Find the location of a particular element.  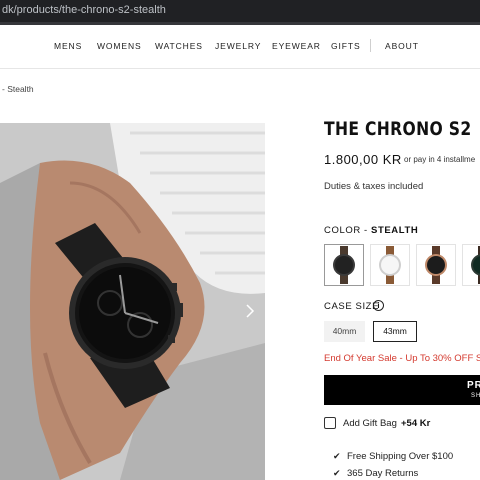

sale-banner-text: End Of Year Sale - Up To 30% OFF S is located at coordinates (402, 358).